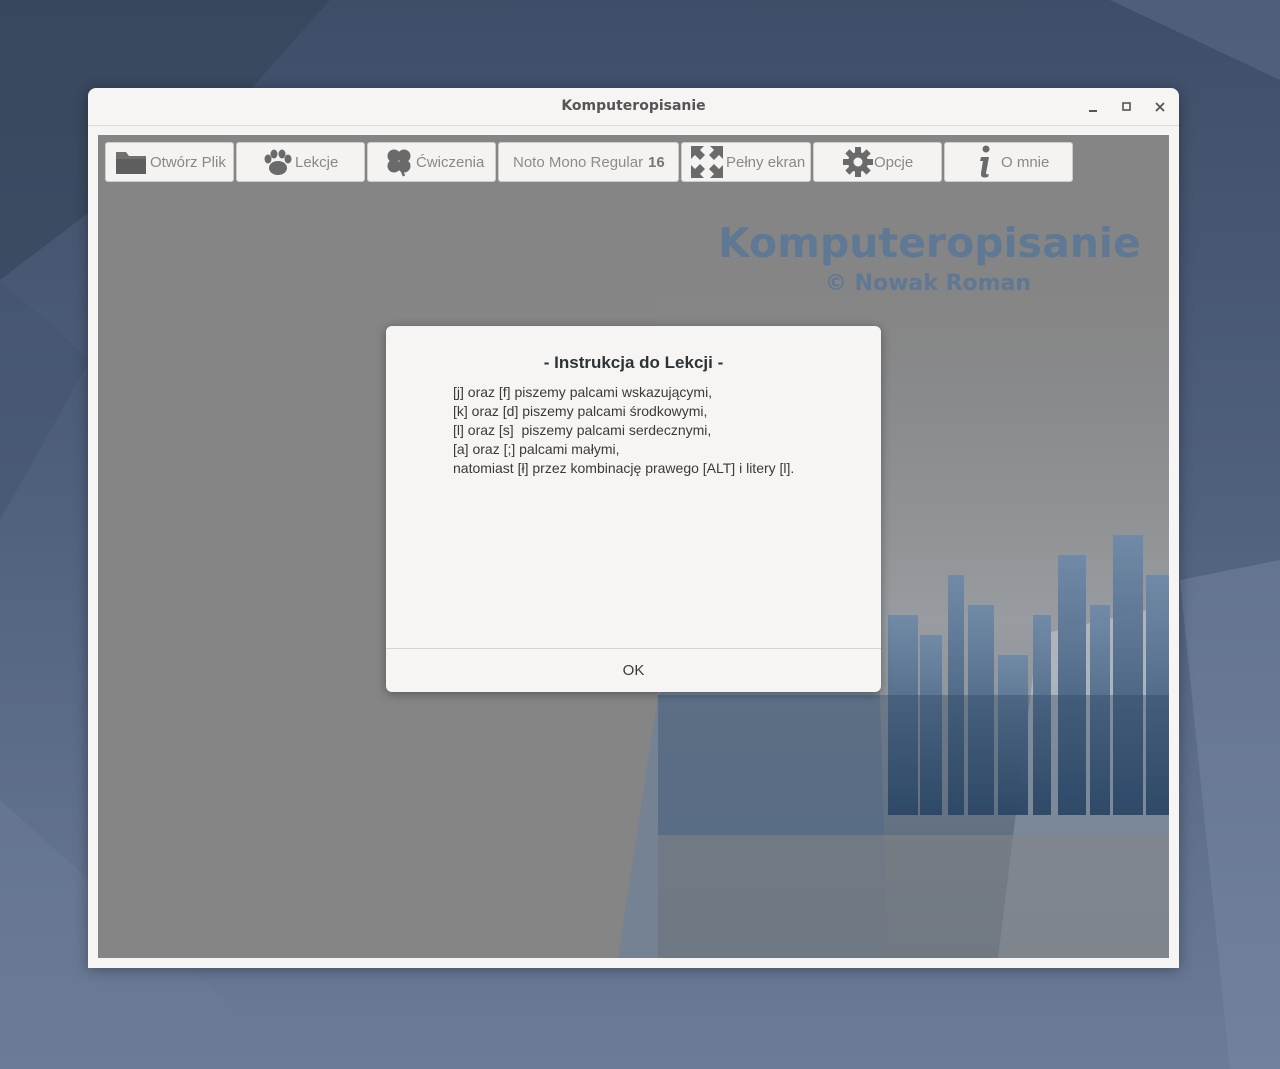 The width and height of the screenshot is (1280, 1069). I want to click on fullscreen-label: Pełny ekran, so click(766, 162).